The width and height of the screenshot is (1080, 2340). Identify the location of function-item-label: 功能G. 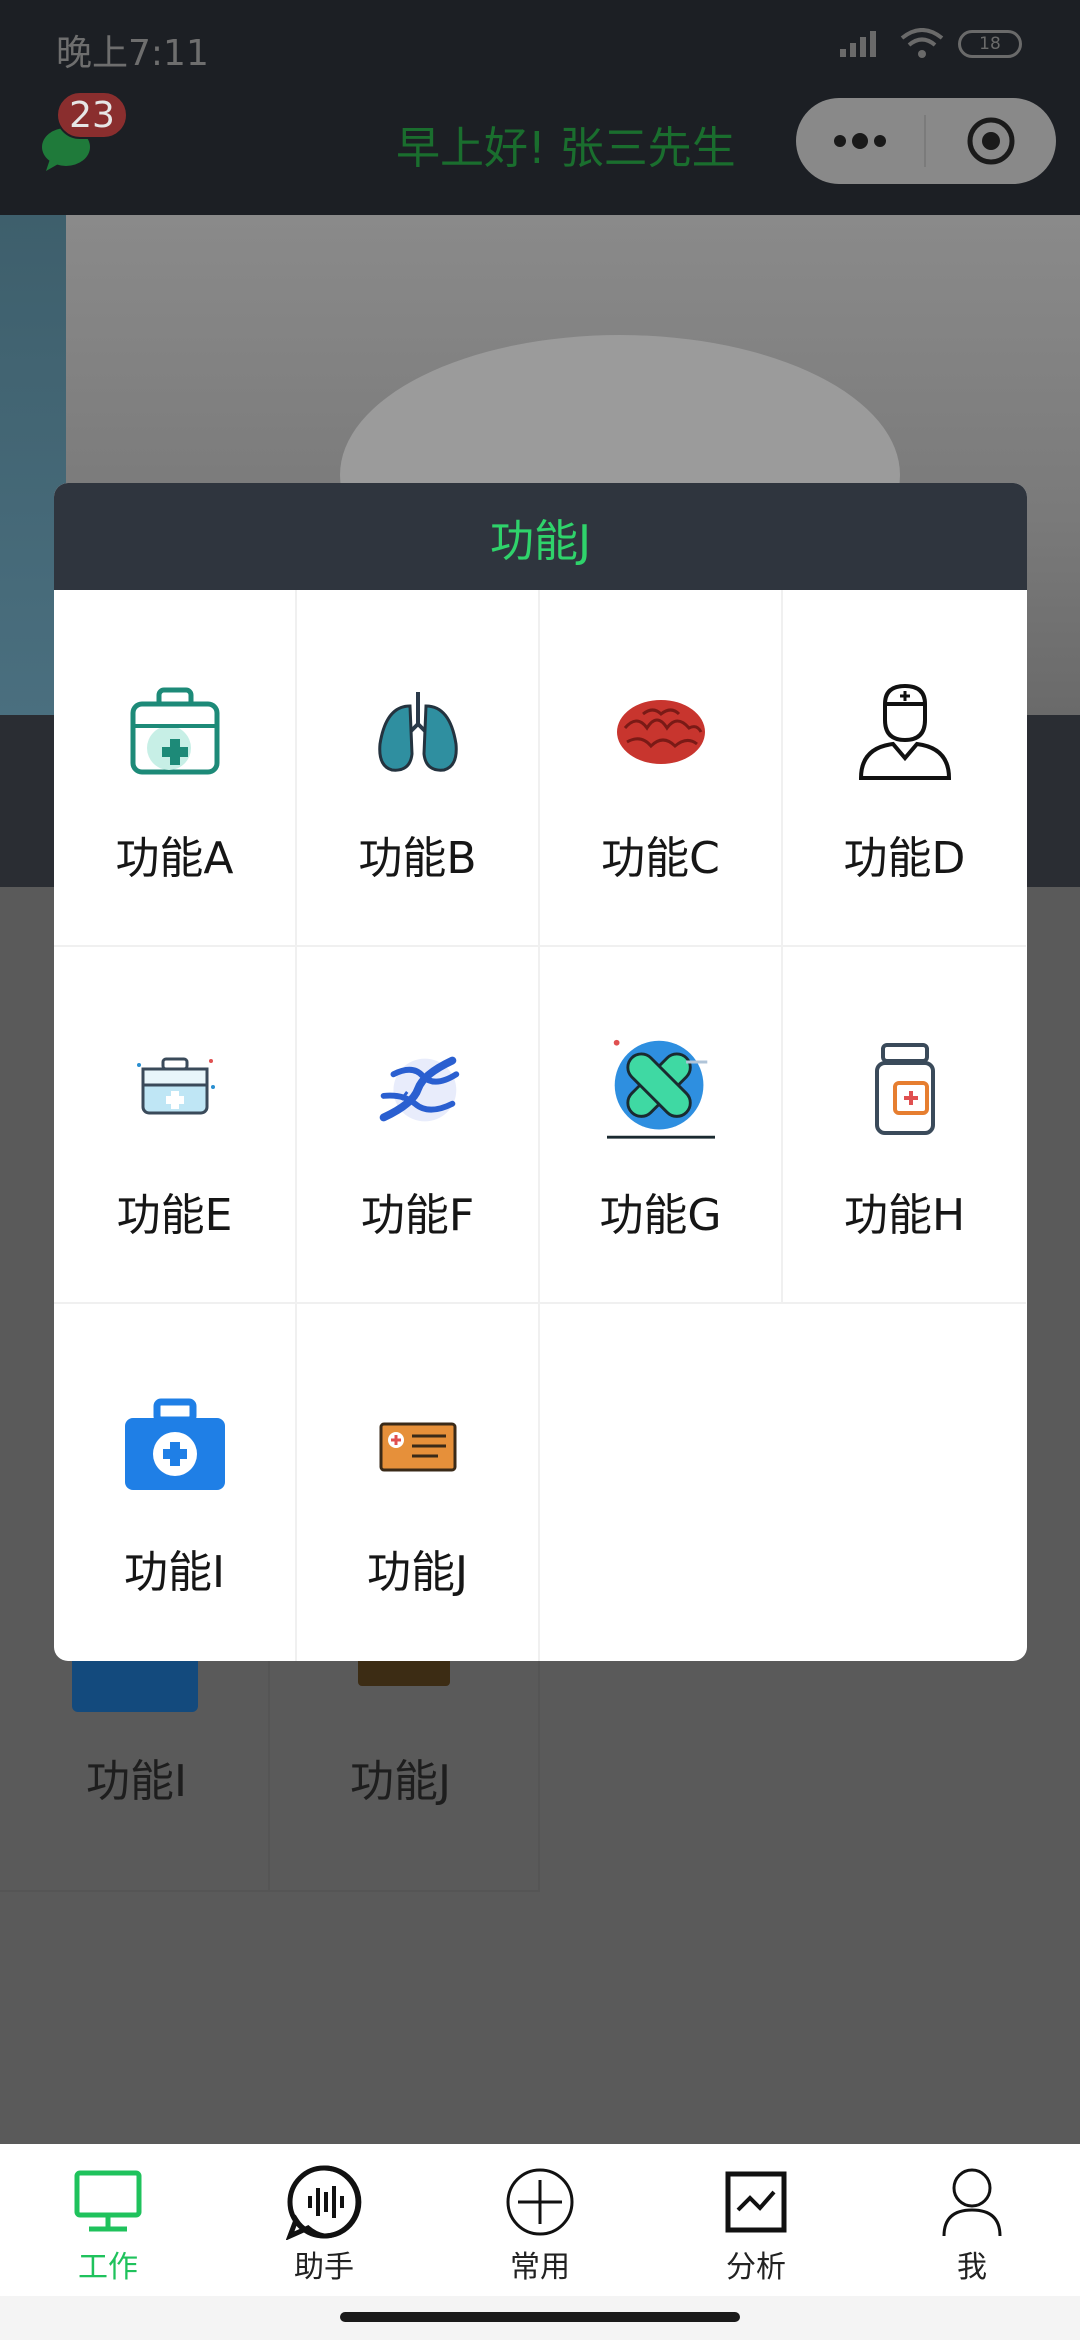
(660, 1215).